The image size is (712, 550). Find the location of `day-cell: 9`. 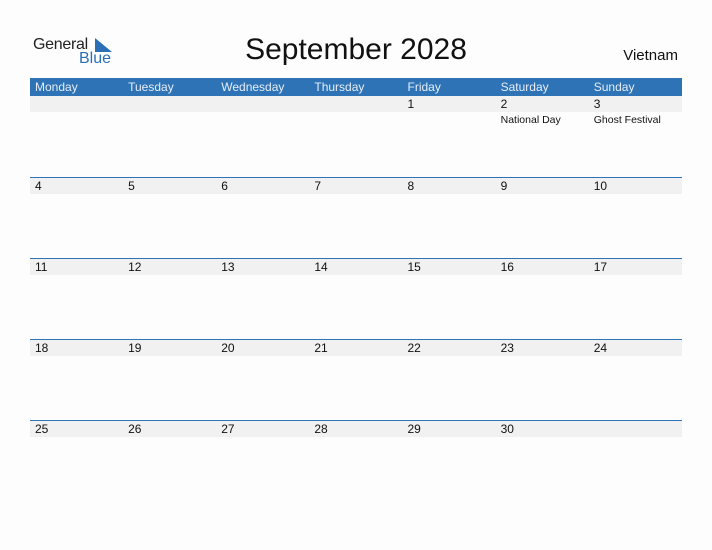

day-cell: 9 is located at coordinates (542, 218).